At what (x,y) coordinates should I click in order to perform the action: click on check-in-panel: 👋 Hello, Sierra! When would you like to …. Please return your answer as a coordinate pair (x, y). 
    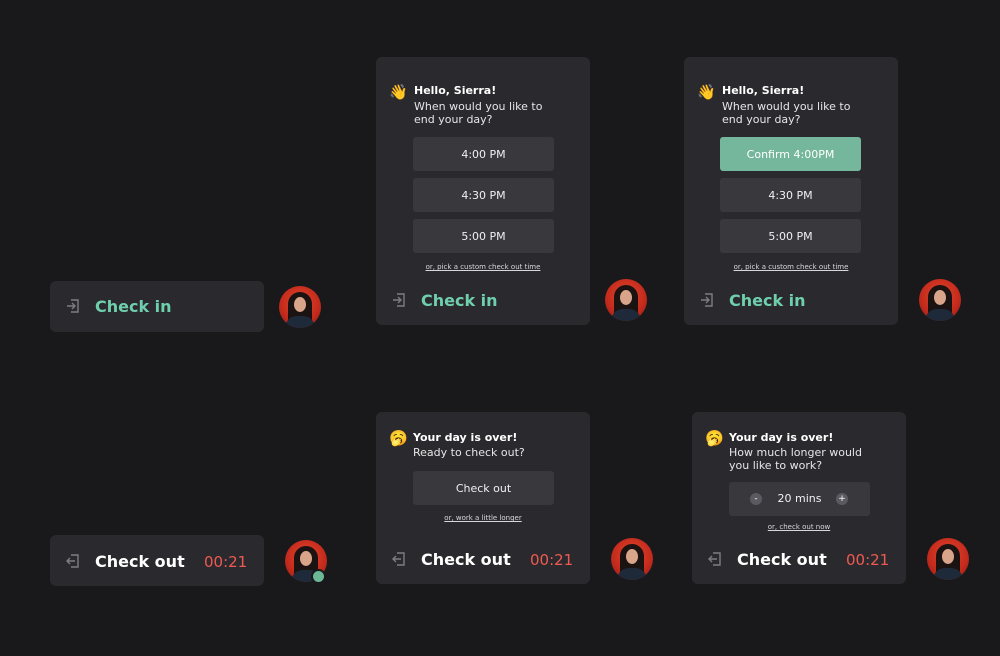
    Looking at the image, I should click on (483, 191).